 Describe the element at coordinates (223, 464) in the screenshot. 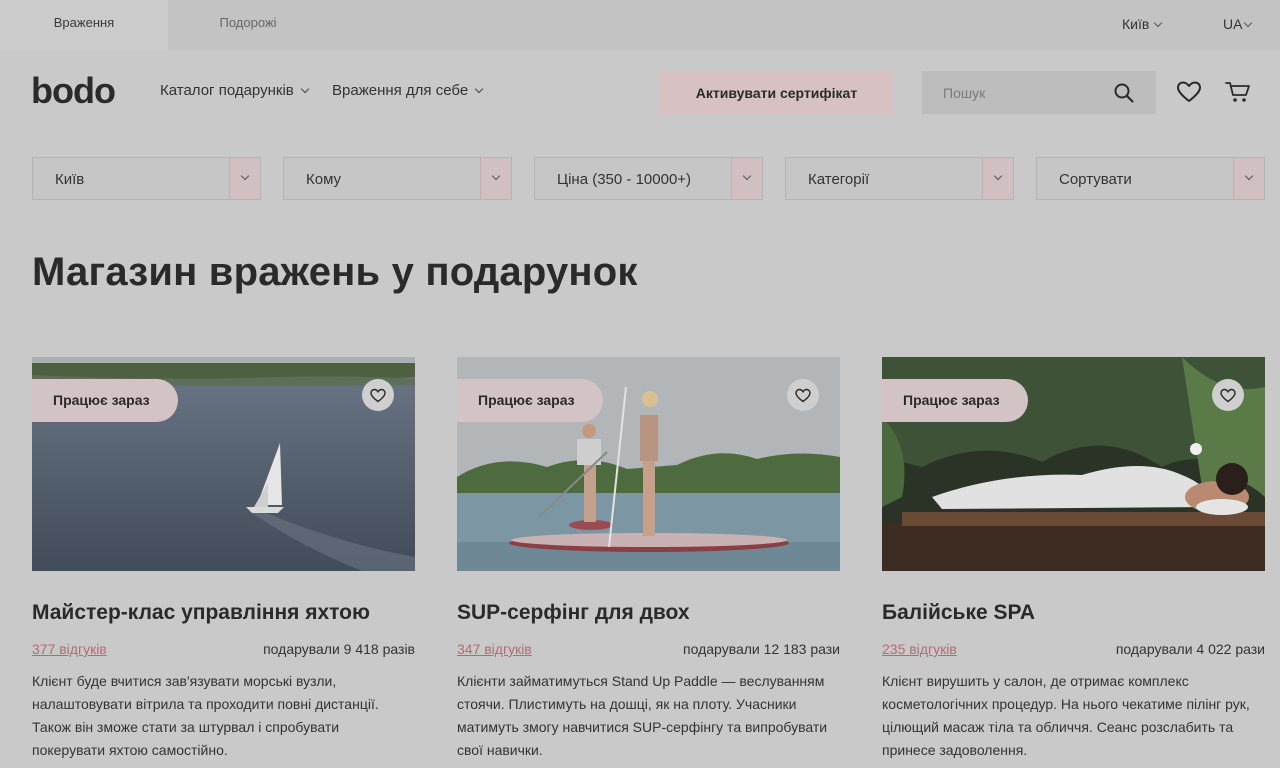

I see `product-image-yacht: Працює зараз` at that location.